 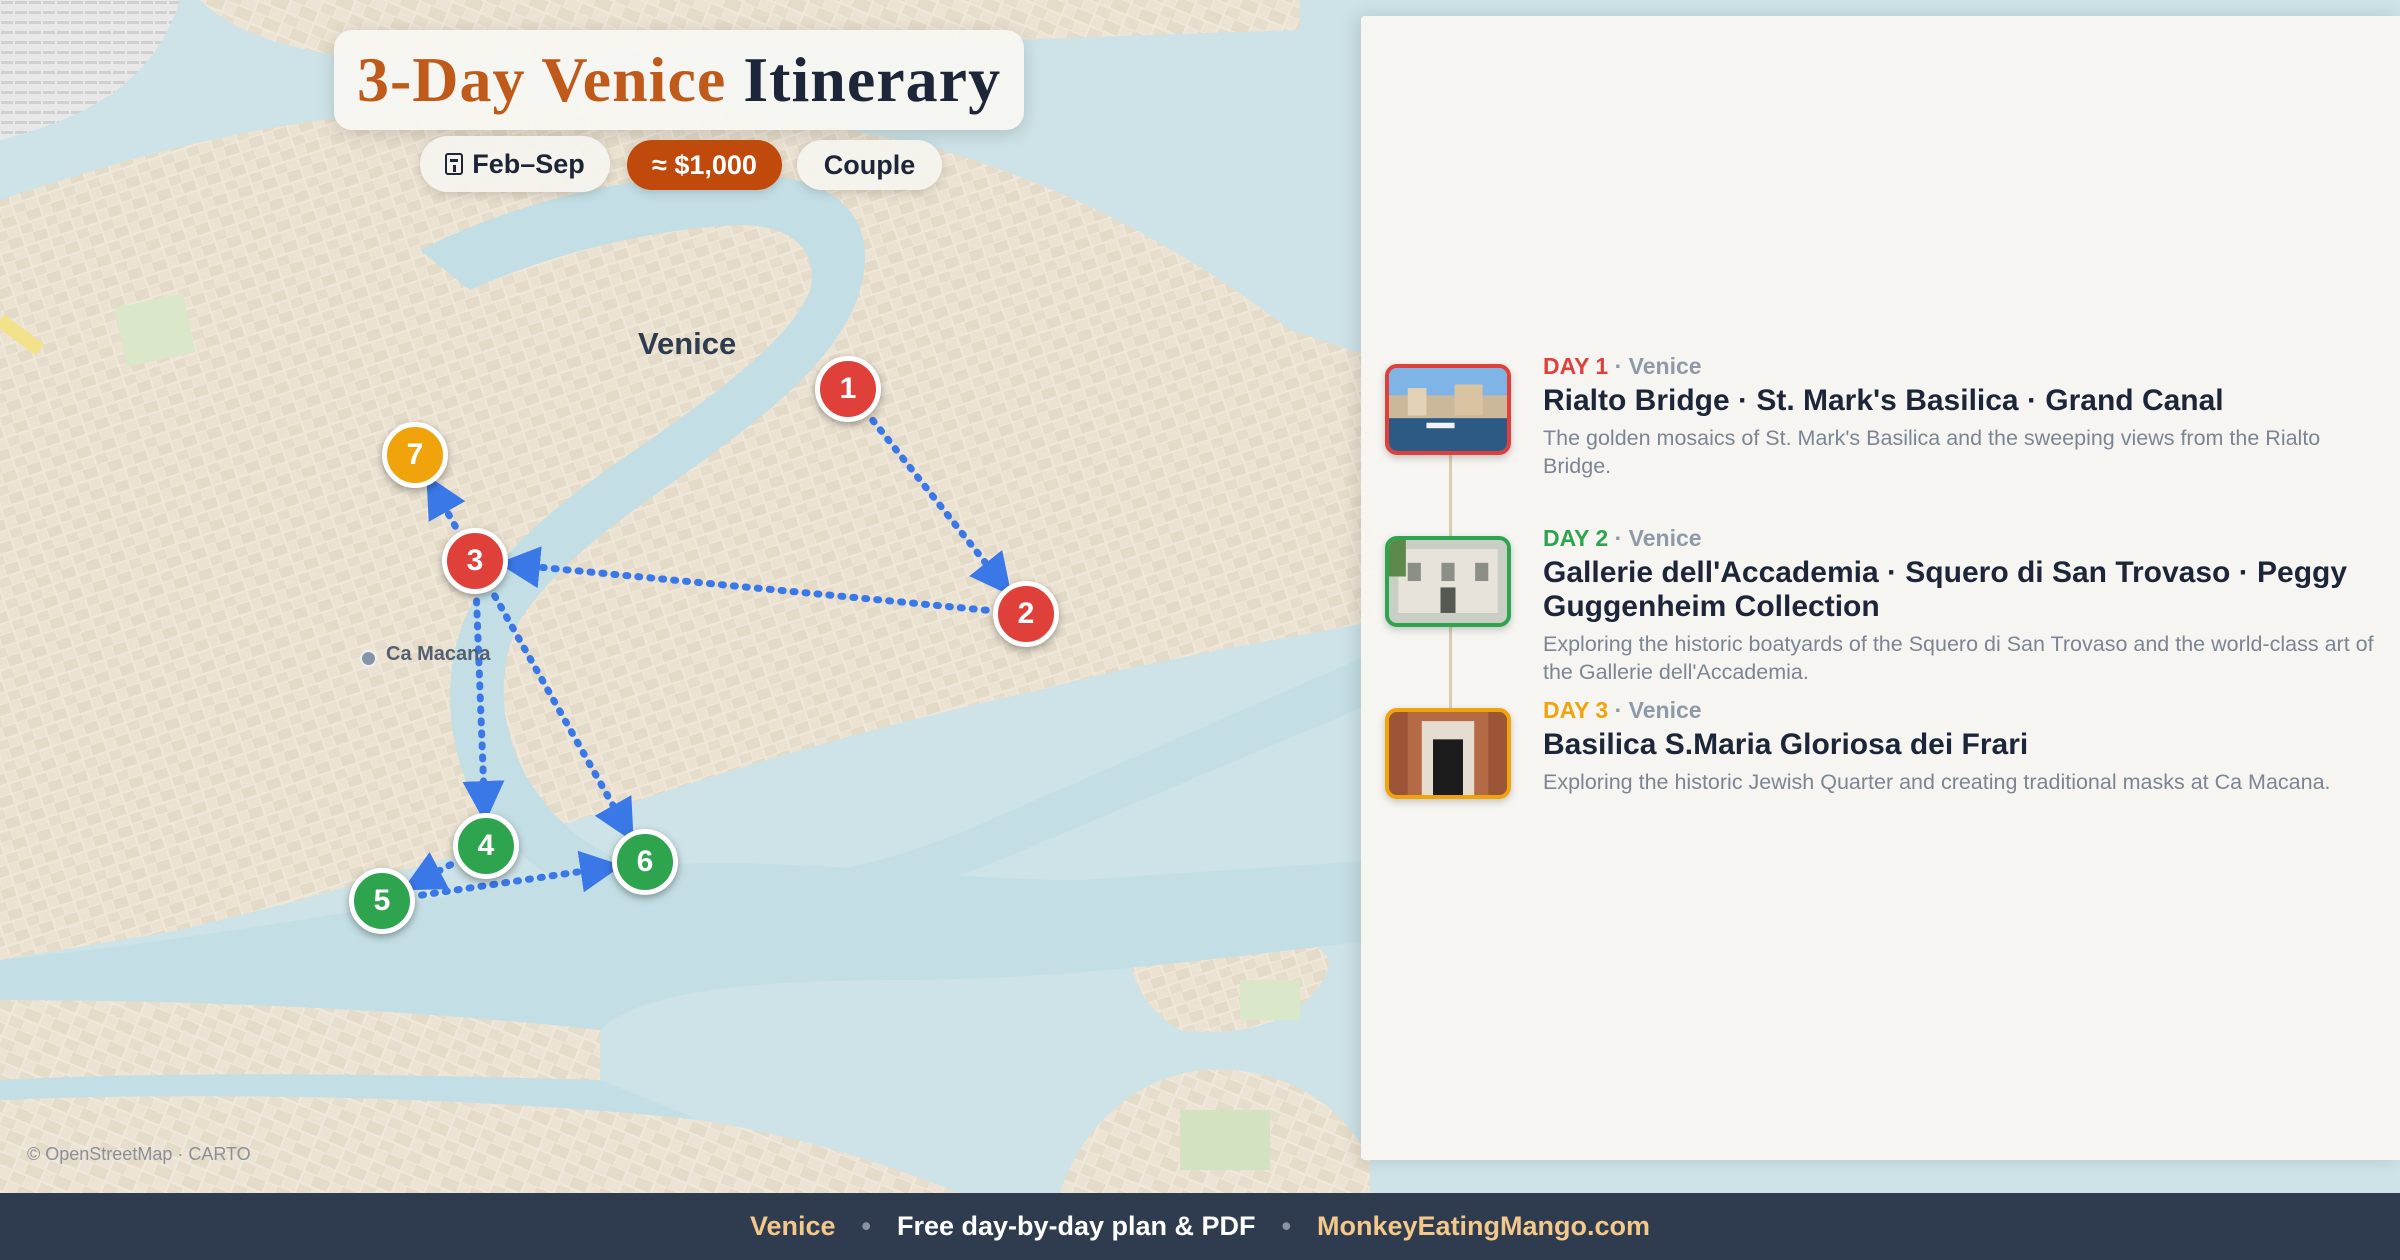 What do you see at coordinates (1665, 538) in the screenshot?
I see `day-2-location: Venice` at bounding box center [1665, 538].